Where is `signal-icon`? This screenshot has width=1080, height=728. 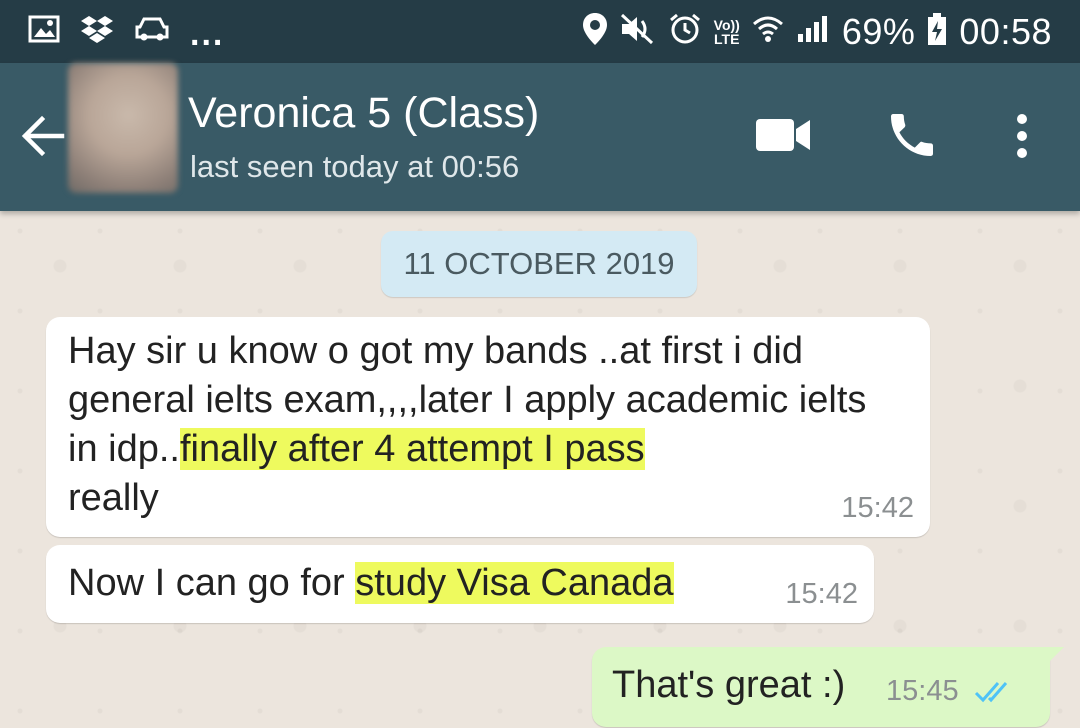 signal-icon is located at coordinates (813, 31).